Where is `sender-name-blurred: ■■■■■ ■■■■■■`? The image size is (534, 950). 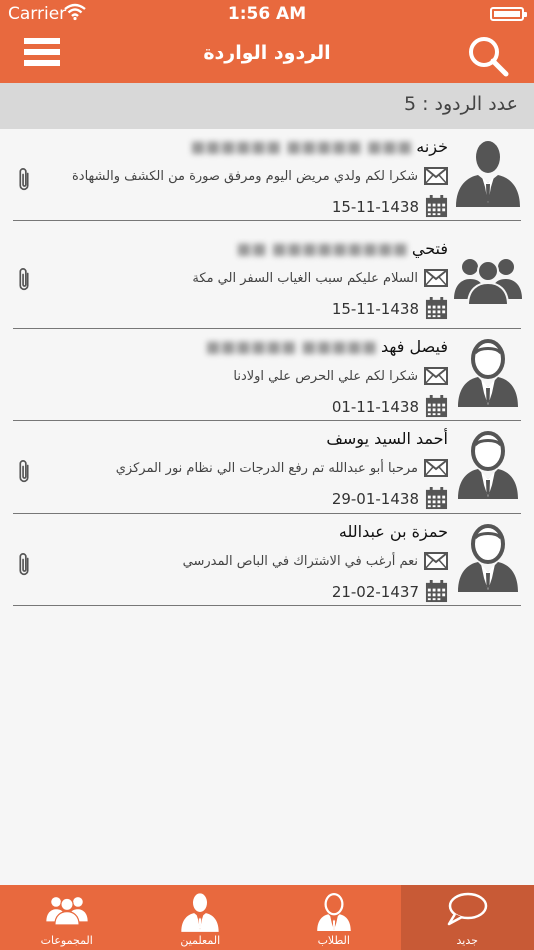 sender-name-blurred: ■■■■■ ■■■■■■ is located at coordinates (291, 346).